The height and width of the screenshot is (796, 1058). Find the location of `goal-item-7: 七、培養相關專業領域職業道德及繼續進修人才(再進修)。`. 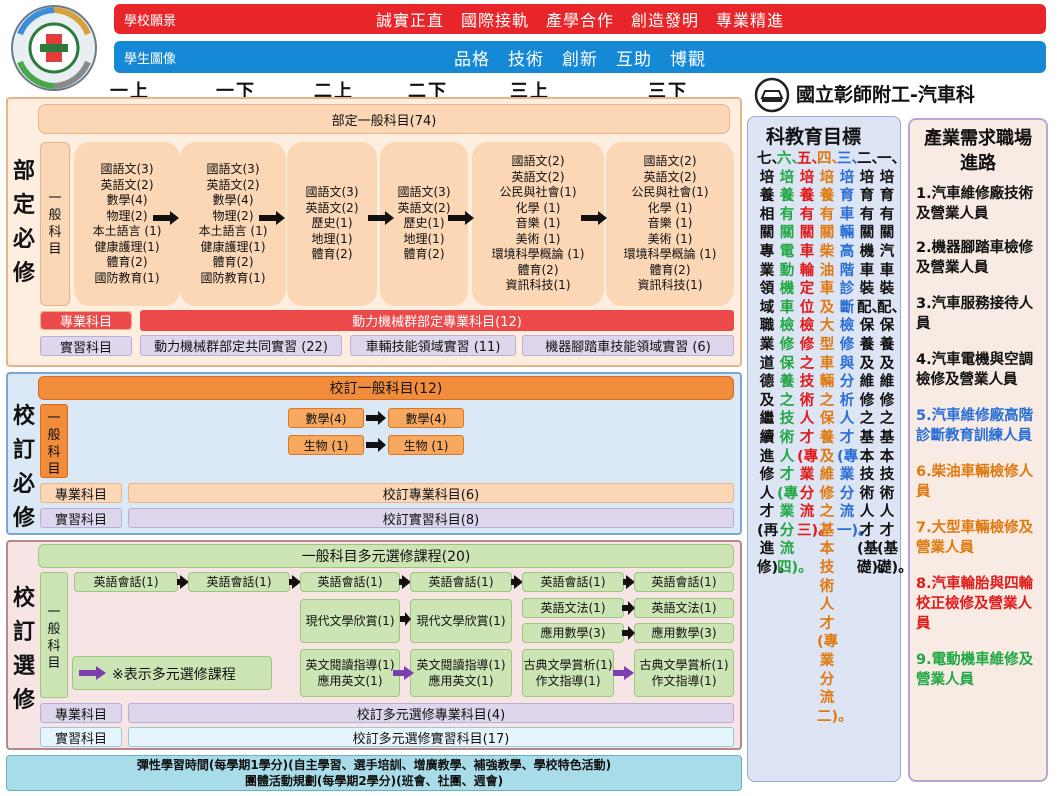

goal-item-7: 七、培養相關專業領域職業道德及繼續進修人才(再進修)。 is located at coordinates (775, 364).